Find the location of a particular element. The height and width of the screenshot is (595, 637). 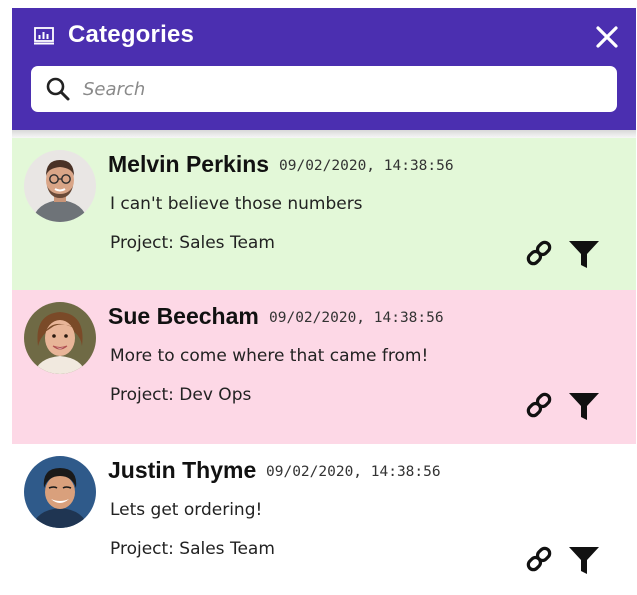

comment-project: Project: Dev Ops is located at coordinates (181, 395).